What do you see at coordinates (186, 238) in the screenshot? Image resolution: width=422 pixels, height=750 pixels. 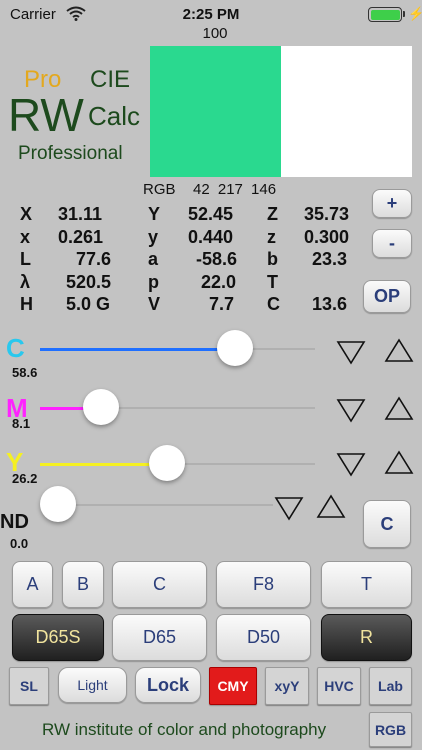 I see `grid-row-chromaticity: x 0.261 y 0.440 z 0.300` at bounding box center [186, 238].